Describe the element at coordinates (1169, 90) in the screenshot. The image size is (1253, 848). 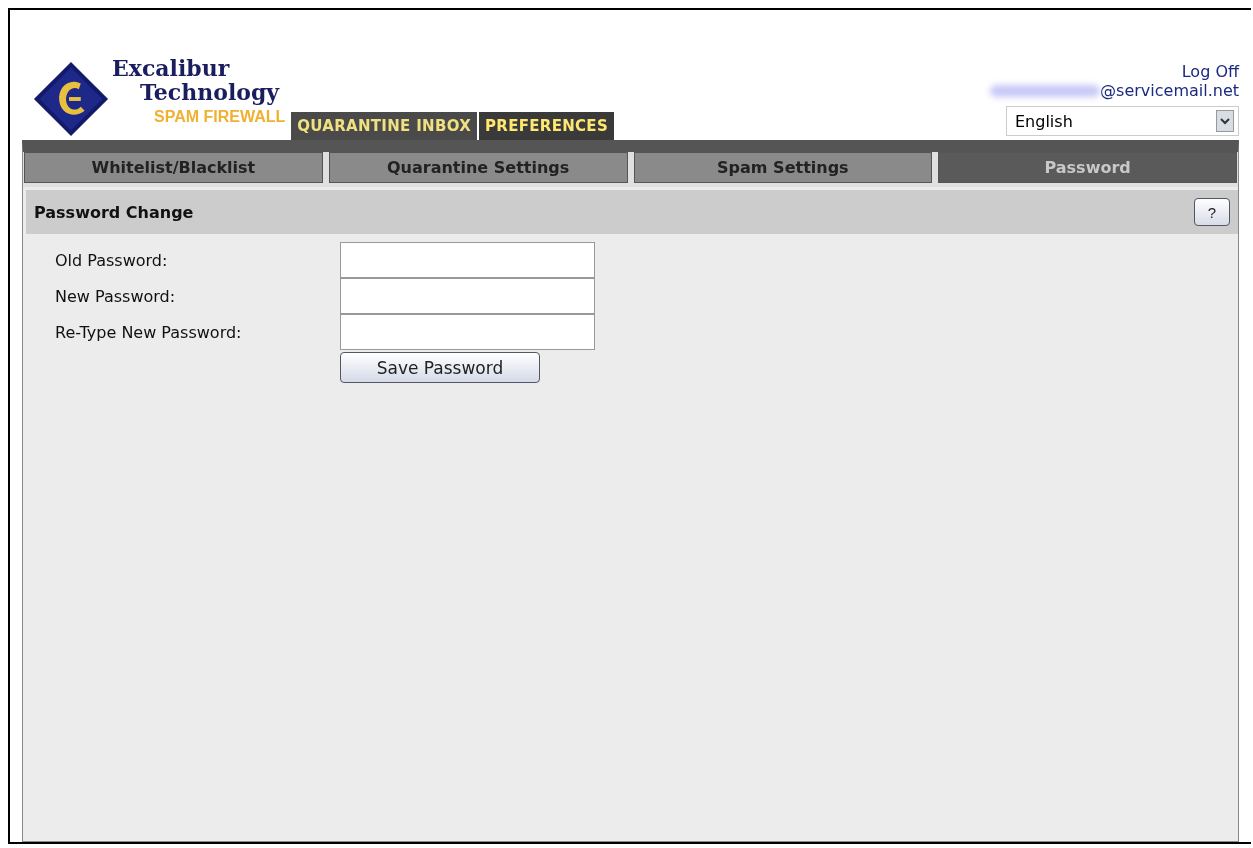
I see `user-email: @servicemail.net` at that location.